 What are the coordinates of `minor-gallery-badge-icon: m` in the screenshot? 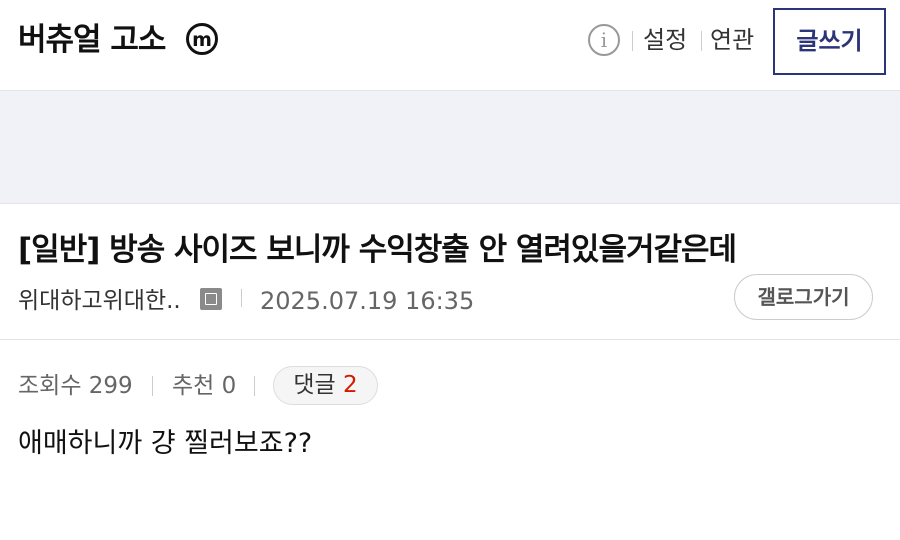 It's located at (202, 39).